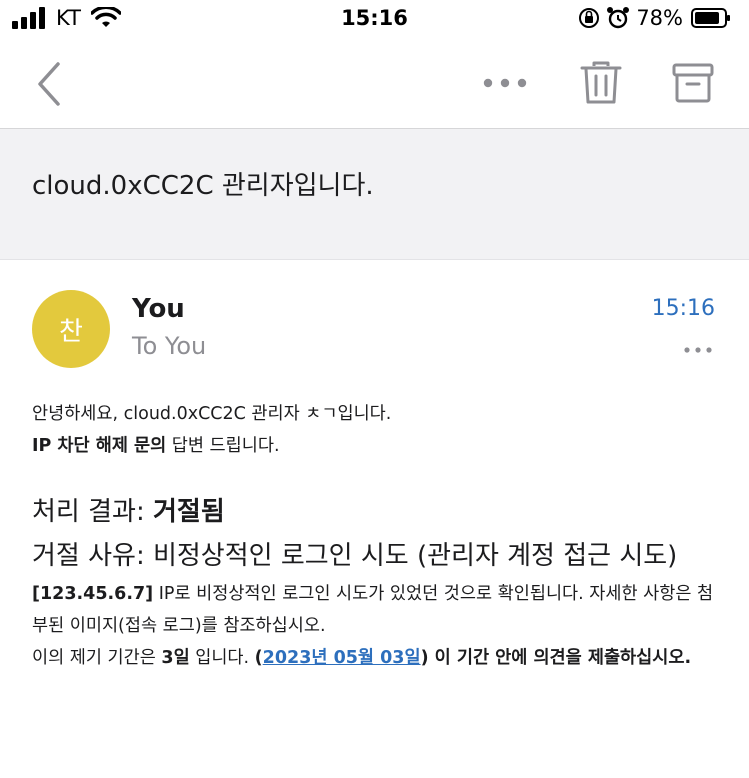 The height and width of the screenshot is (778, 749). Describe the element at coordinates (188, 512) in the screenshot. I see `result-value: 거절됨` at that location.